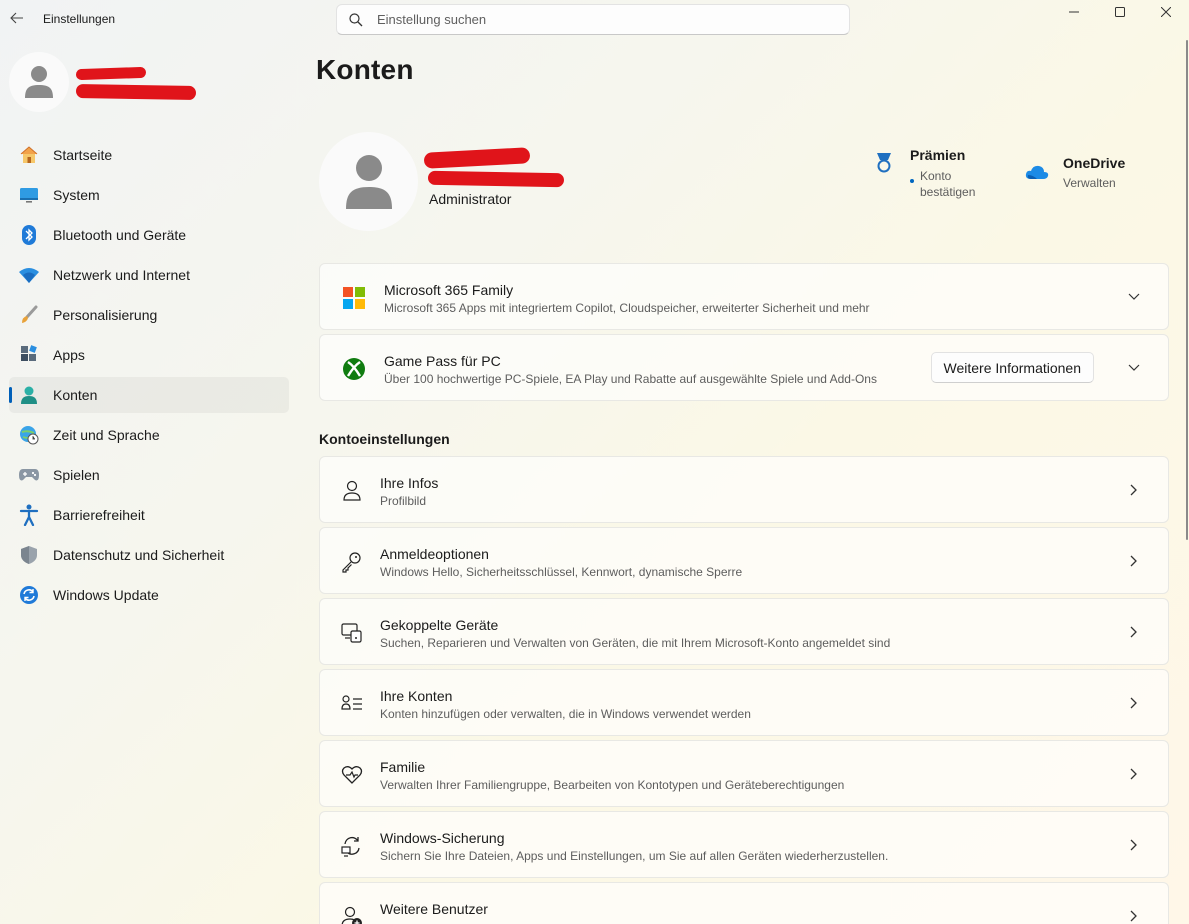 This screenshot has height=924, width=1189. Describe the element at coordinates (434, 909) in the screenshot. I see `card-title: Weitere Benutzer` at that location.